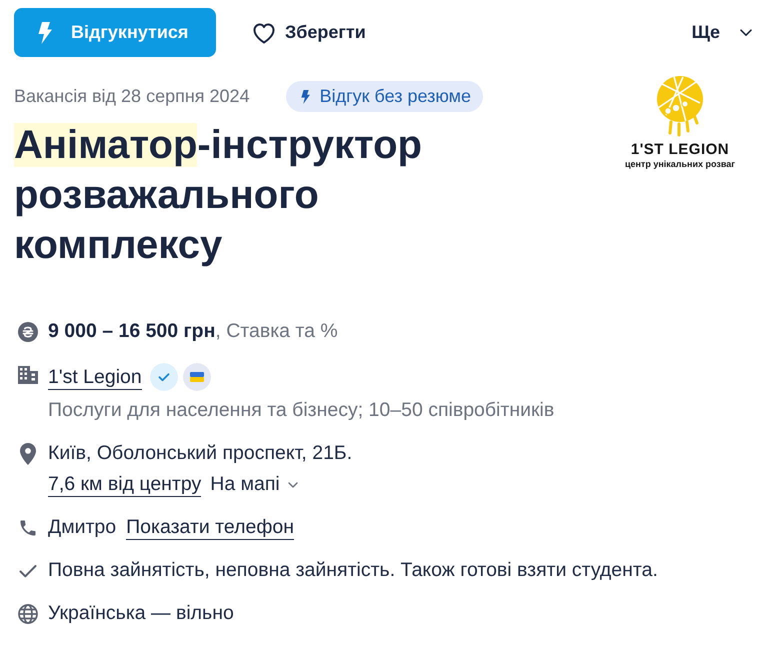  What do you see at coordinates (82, 527) in the screenshot?
I see `contact-name: Дмитро` at bounding box center [82, 527].